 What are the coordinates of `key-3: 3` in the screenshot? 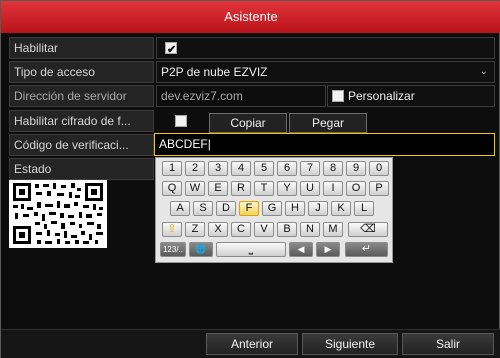 It's located at (218, 168).